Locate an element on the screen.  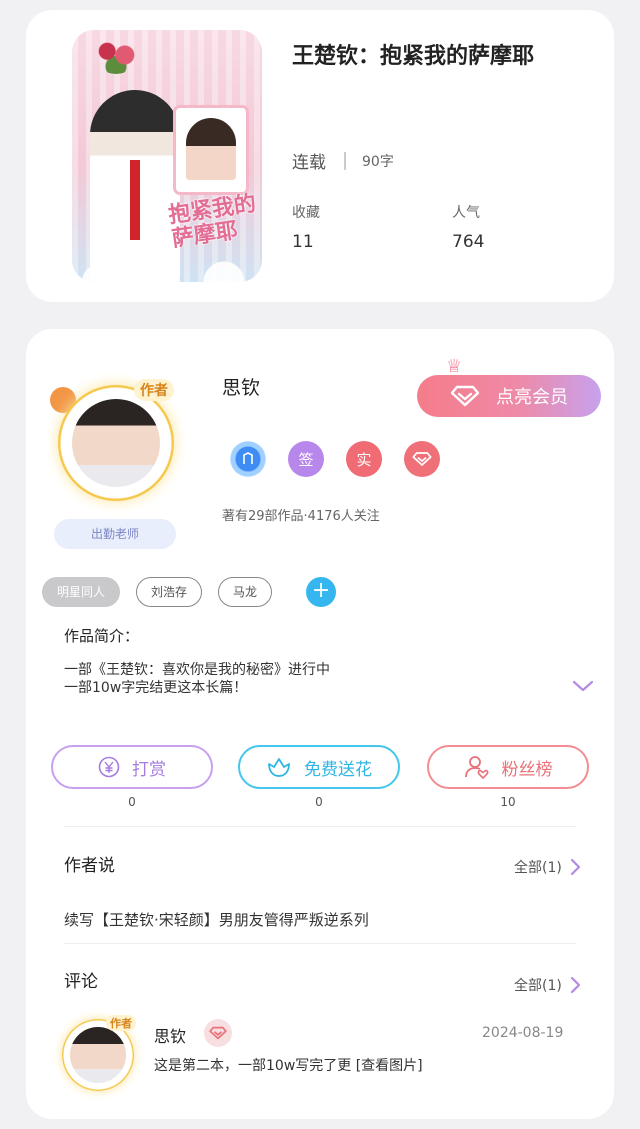
favorites-stat: 收藏 11 is located at coordinates (306, 227).